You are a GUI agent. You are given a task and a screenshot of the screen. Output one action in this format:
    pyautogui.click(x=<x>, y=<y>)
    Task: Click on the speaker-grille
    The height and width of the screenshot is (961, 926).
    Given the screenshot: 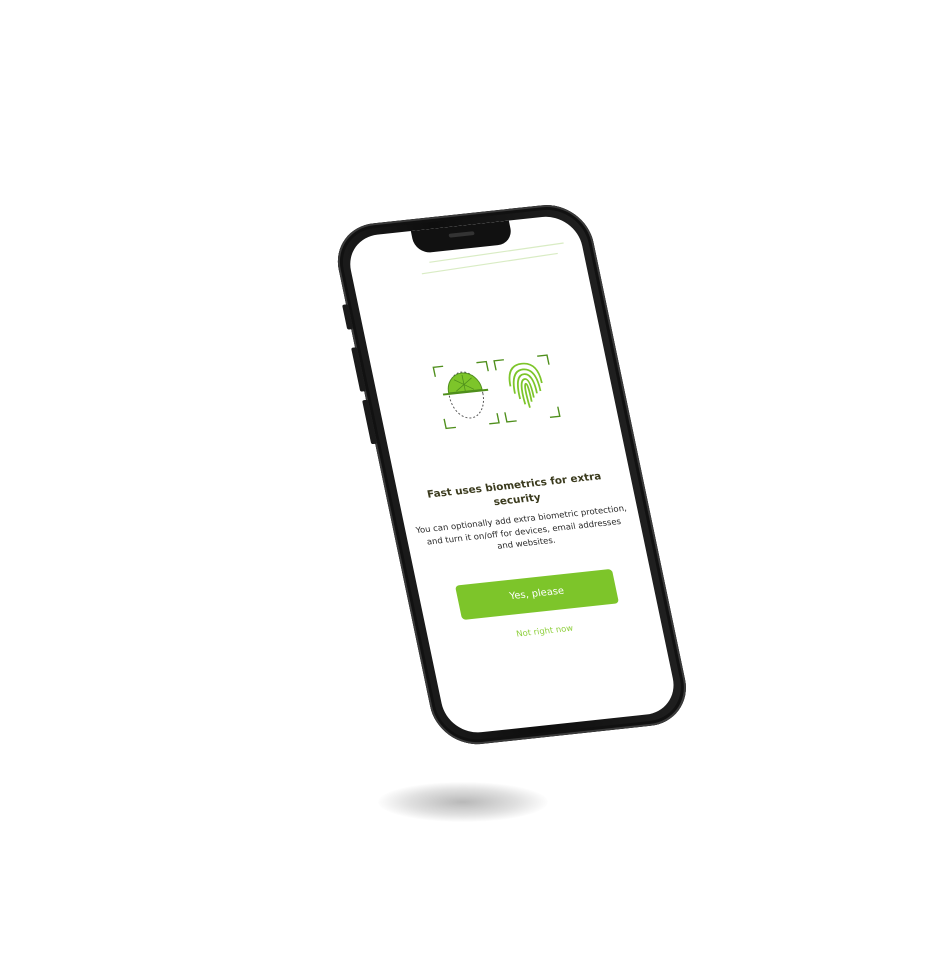 What is the action you would take?
    pyautogui.click(x=461, y=234)
    